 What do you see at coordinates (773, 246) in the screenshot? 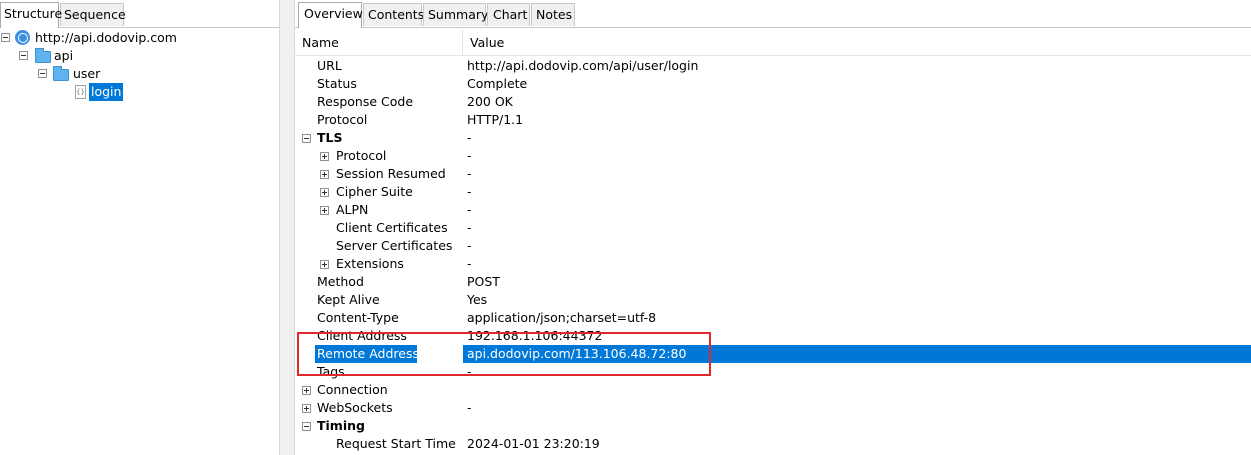
I see `table-row-server-certificates: Server Certificates -` at bounding box center [773, 246].